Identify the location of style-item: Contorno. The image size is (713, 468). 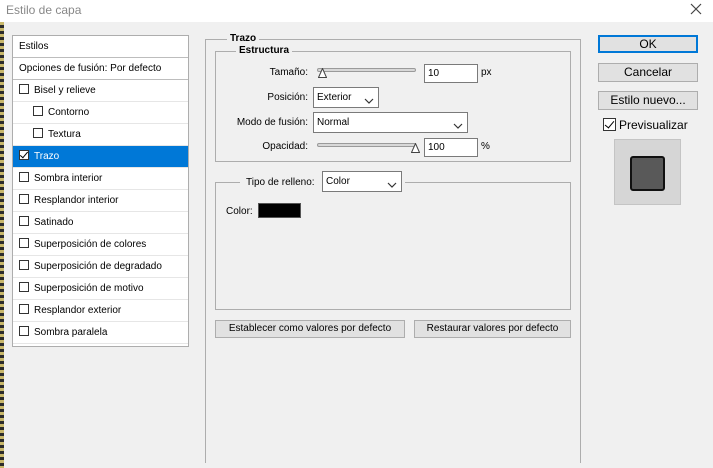
(100, 113).